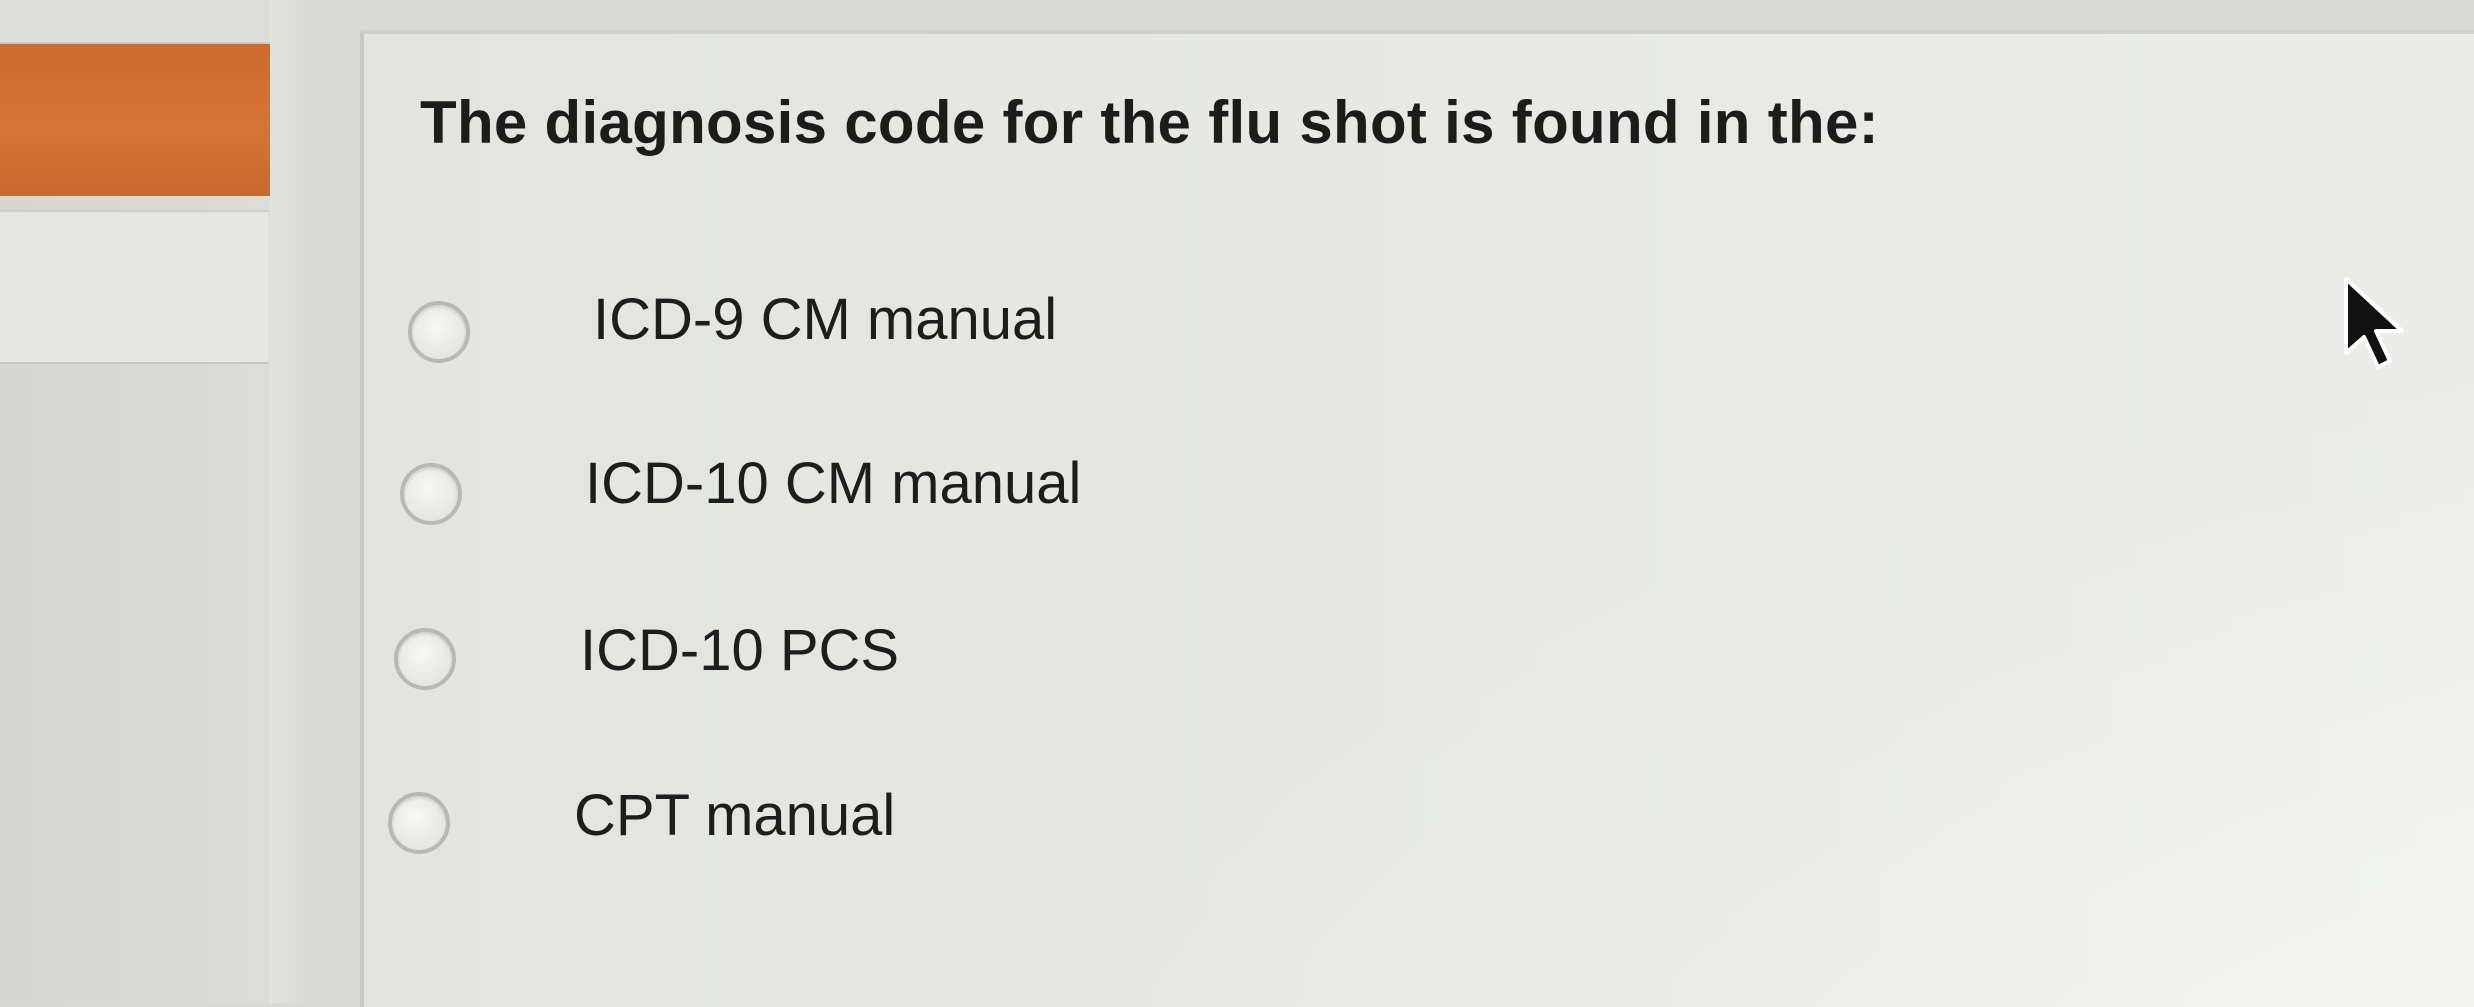 Image resolution: width=2474 pixels, height=1007 pixels. Describe the element at coordinates (825, 319) in the screenshot. I see `option-label: ICD-9 CM manual` at that location.